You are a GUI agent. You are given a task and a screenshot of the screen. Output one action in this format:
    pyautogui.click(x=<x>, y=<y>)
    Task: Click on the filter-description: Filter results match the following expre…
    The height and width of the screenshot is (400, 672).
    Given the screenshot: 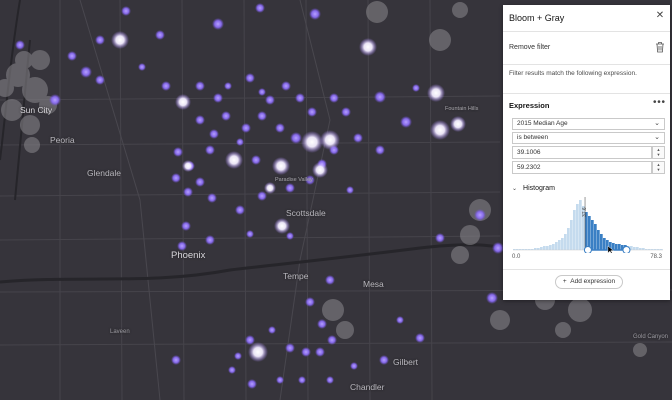 What is the action you would take?
    pyautogui.click(x=573, y=73)
    